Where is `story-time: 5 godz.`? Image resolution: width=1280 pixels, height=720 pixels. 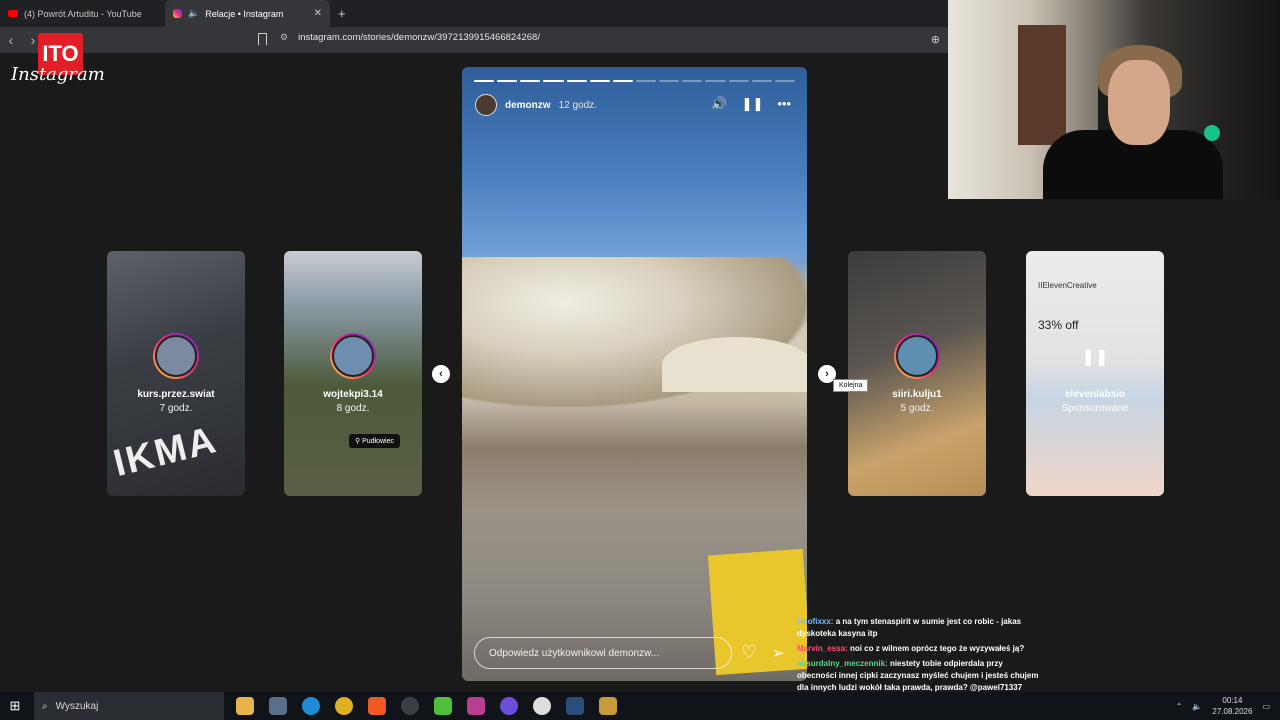
story-time: 5 godz. is located at coordinates (917, 408).